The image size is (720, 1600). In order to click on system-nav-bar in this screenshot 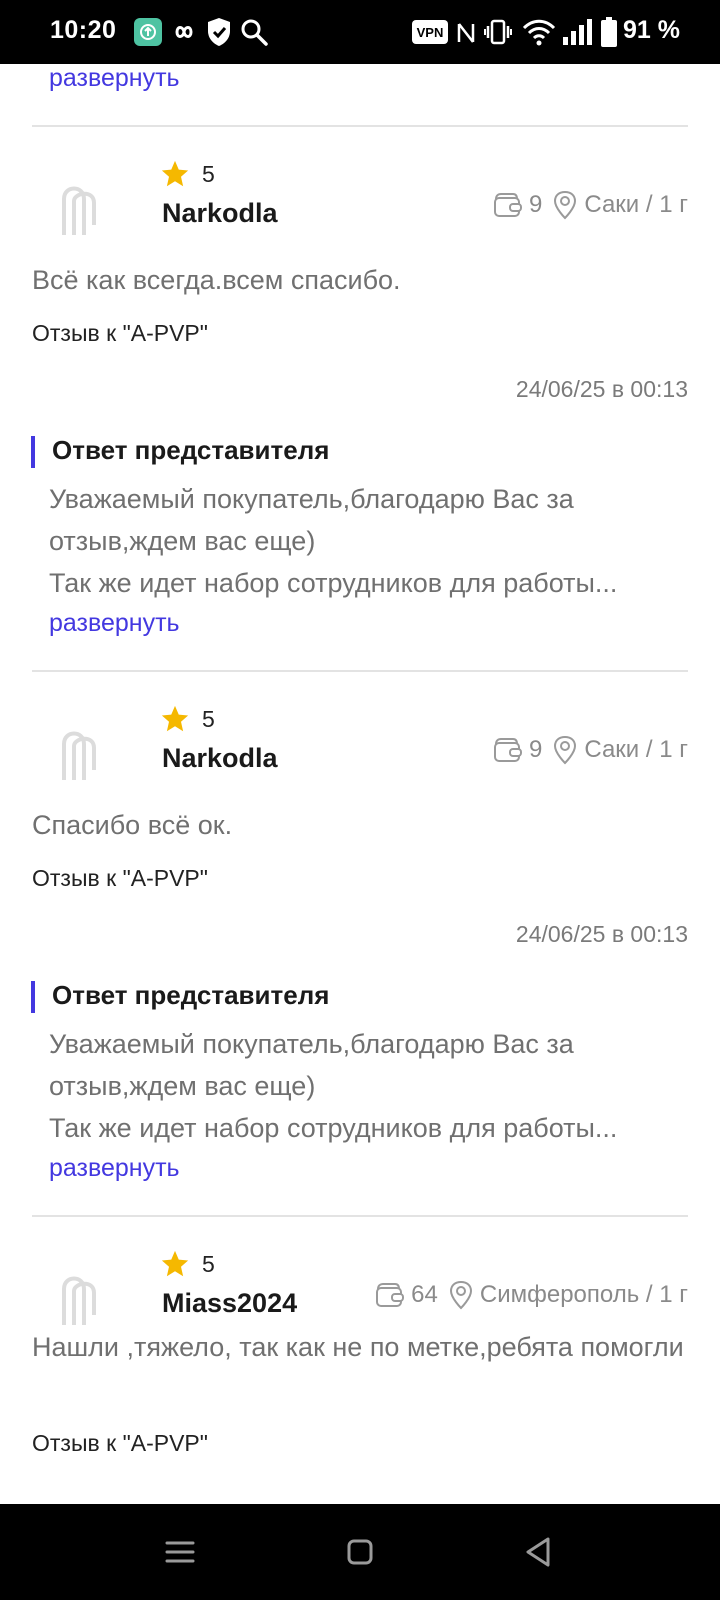, I will do `click(360, 1552)`.